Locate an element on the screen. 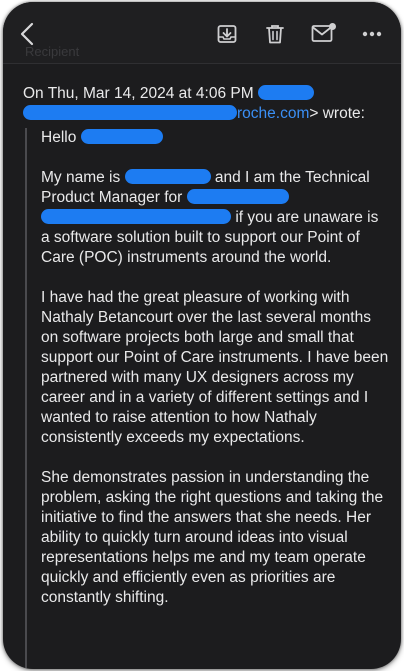 The image size is (404, 671). back-button is located at coordinates (27, 34).